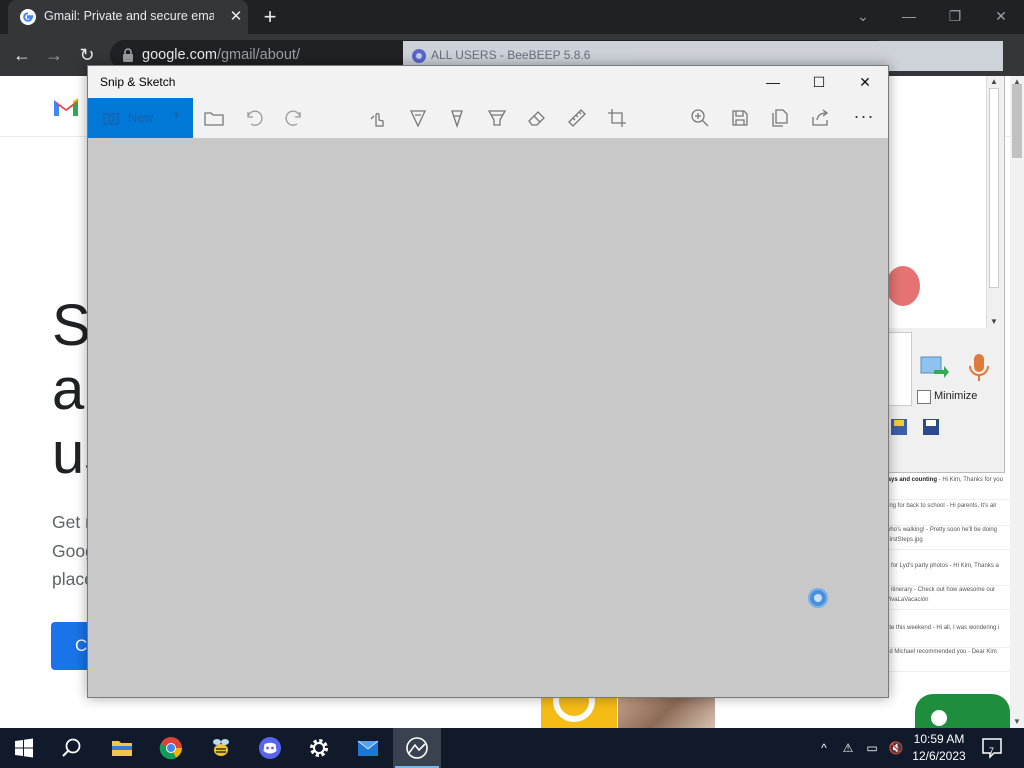 The image size is (1024, 768). What do you see at coordinates (138, 82) in the screenshot?
I see `window-title: Snip & Sketch` at bounding box center [138, 82].